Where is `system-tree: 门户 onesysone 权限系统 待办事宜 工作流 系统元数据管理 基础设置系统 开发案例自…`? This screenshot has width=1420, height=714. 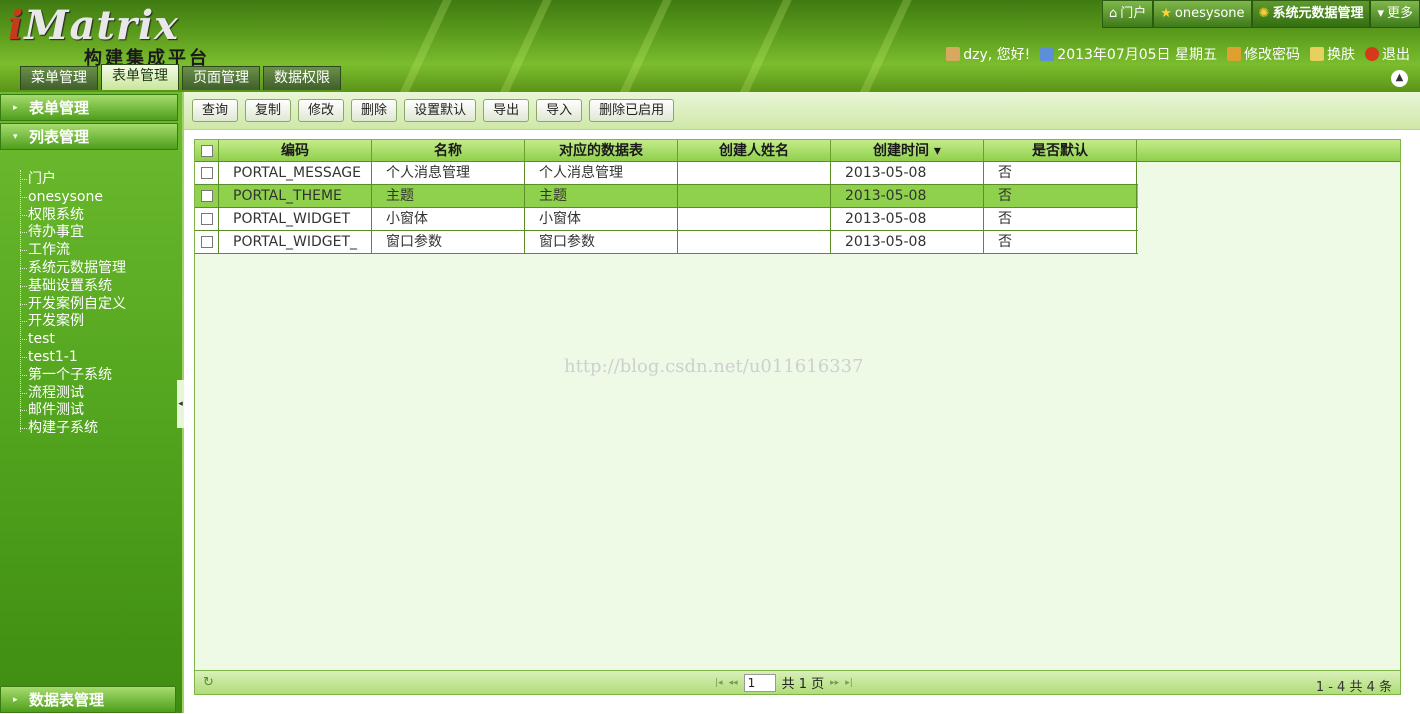
system-tree: 门户 onesysone 权限系统 待办事宜 工作流 系统元数据管理 基础设置系统 开发案例自… is located at coordinates (91, 303).